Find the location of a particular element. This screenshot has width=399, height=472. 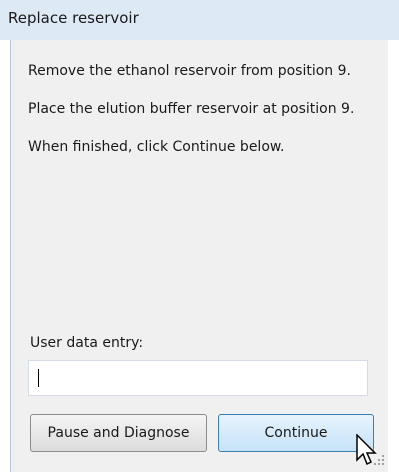

continue-label: Continue is located at coordinates (296, 433).